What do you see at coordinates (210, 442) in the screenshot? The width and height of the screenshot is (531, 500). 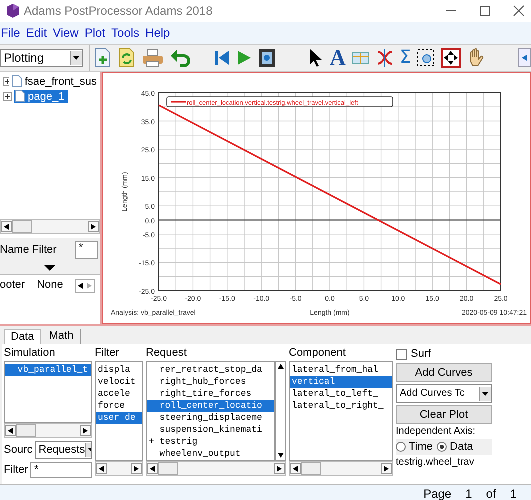 I see `list-item: + testrig` at bounding box center [210, 442].